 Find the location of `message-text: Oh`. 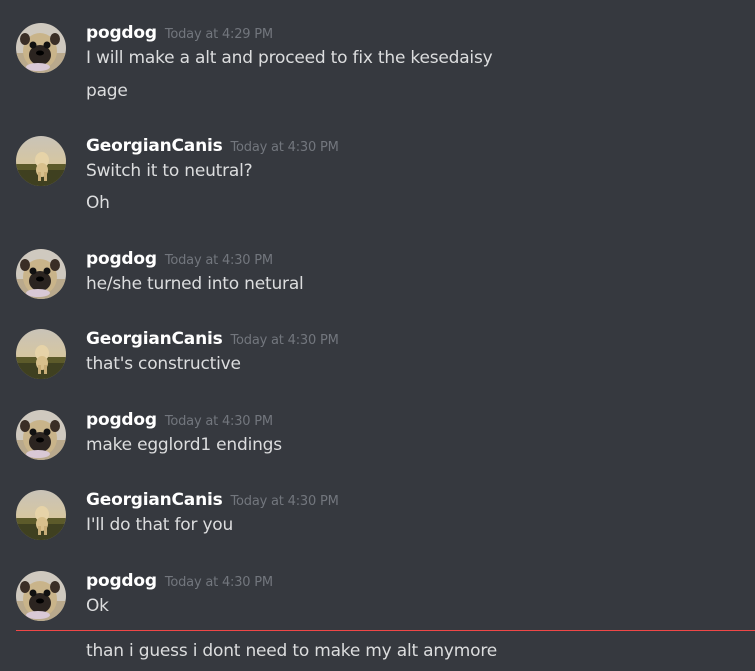

message-text: Oh is located at coordinates (98, 203).